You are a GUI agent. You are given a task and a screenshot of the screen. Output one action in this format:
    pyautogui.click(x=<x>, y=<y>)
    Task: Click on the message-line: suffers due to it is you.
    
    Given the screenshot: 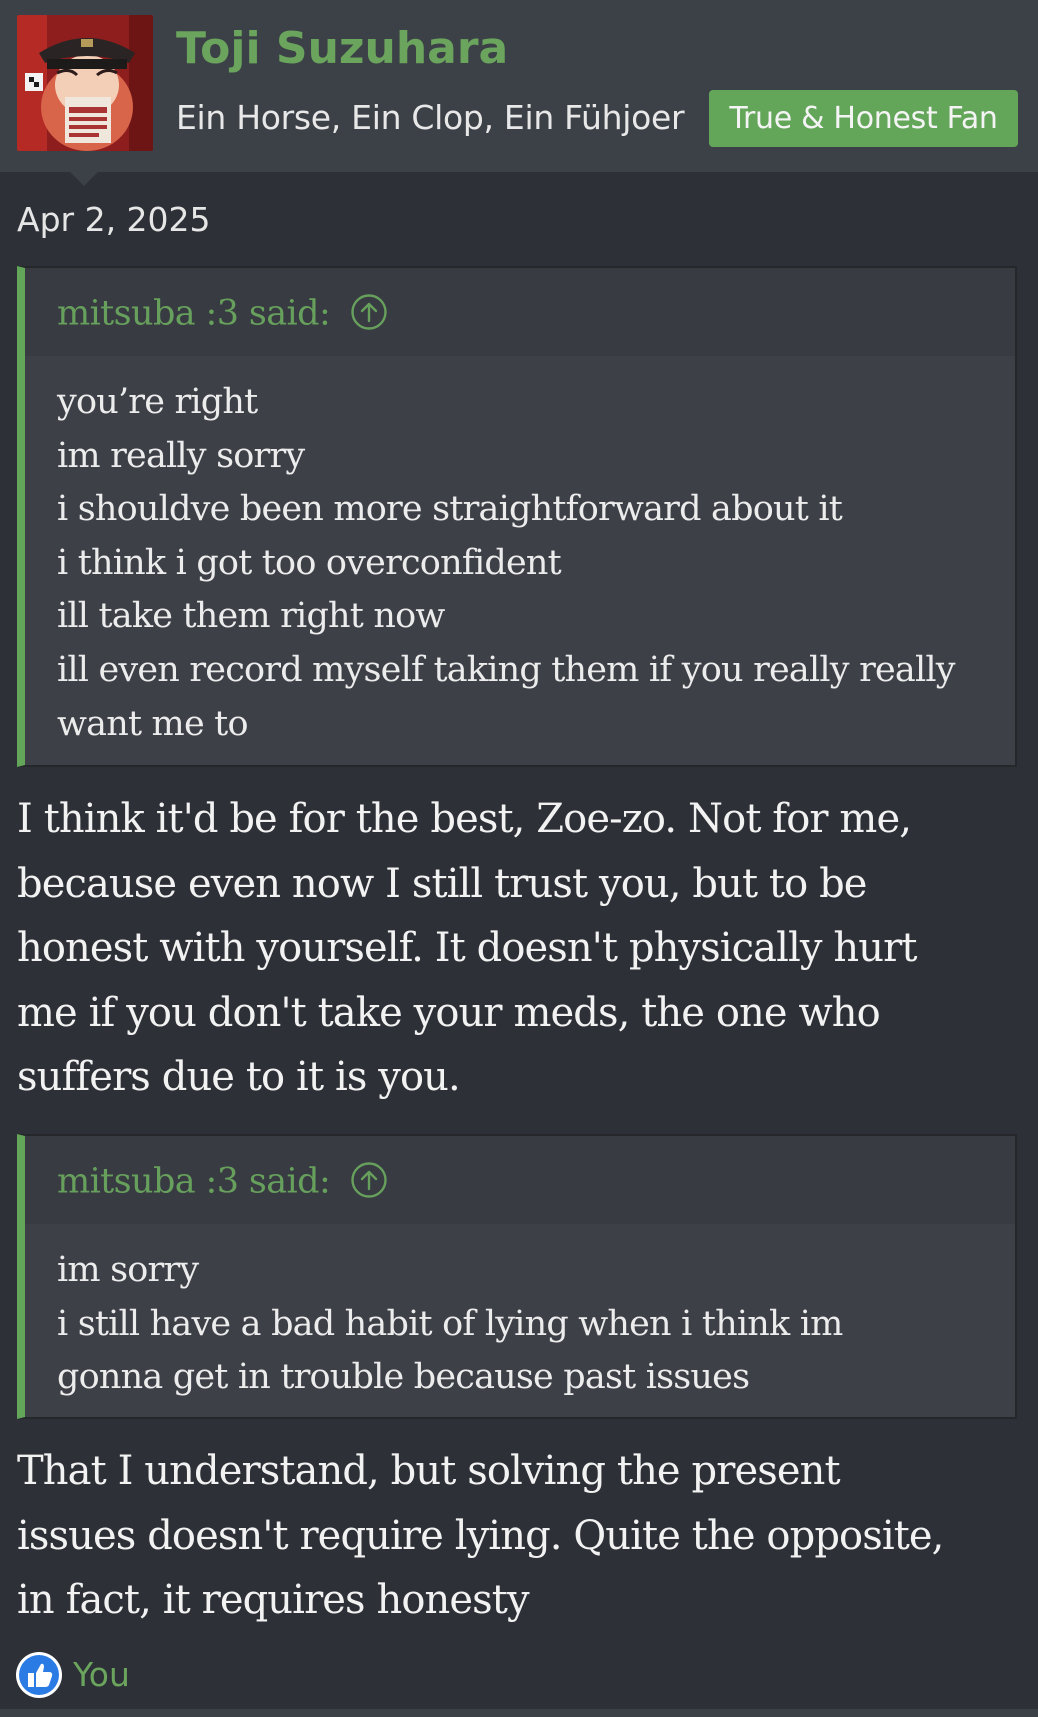 What is the action you would take?
    pyautogui.click(x=239, y=1077)
    